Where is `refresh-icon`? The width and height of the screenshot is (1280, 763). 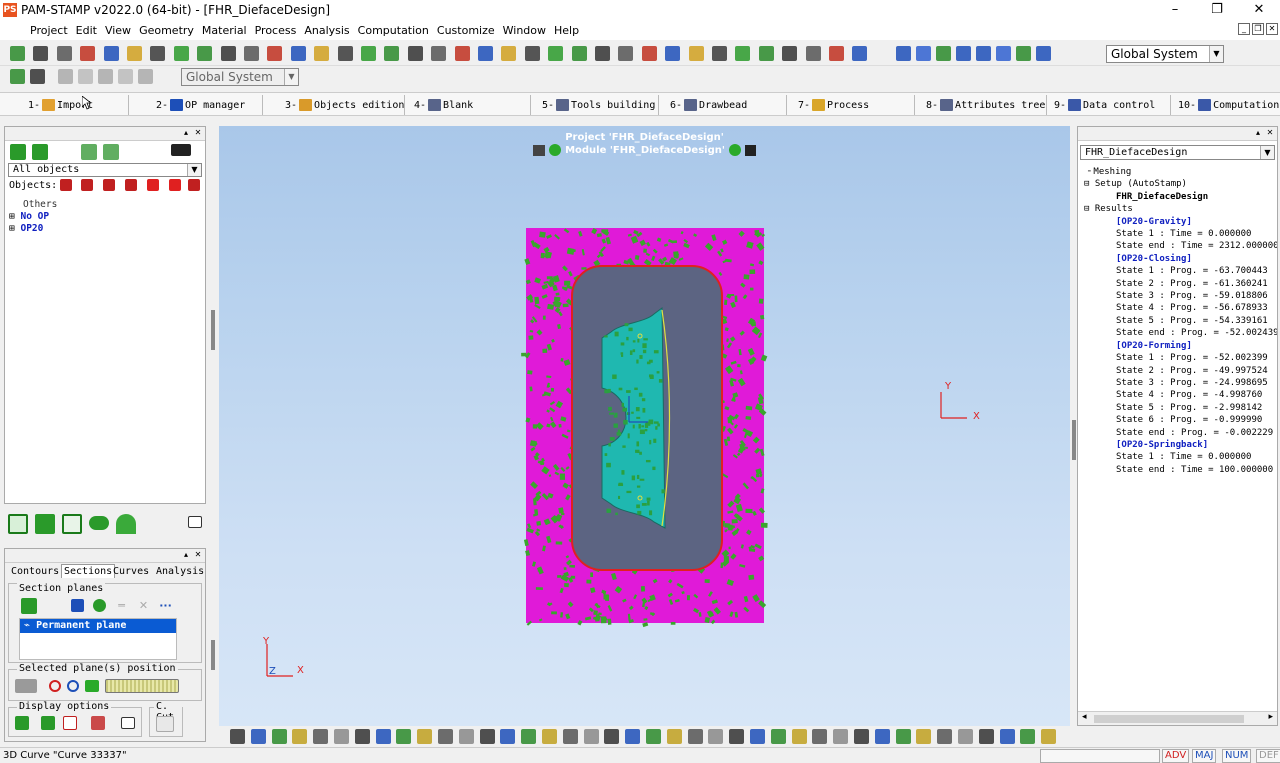 refresh-icon is located at coordinates (99, 605).